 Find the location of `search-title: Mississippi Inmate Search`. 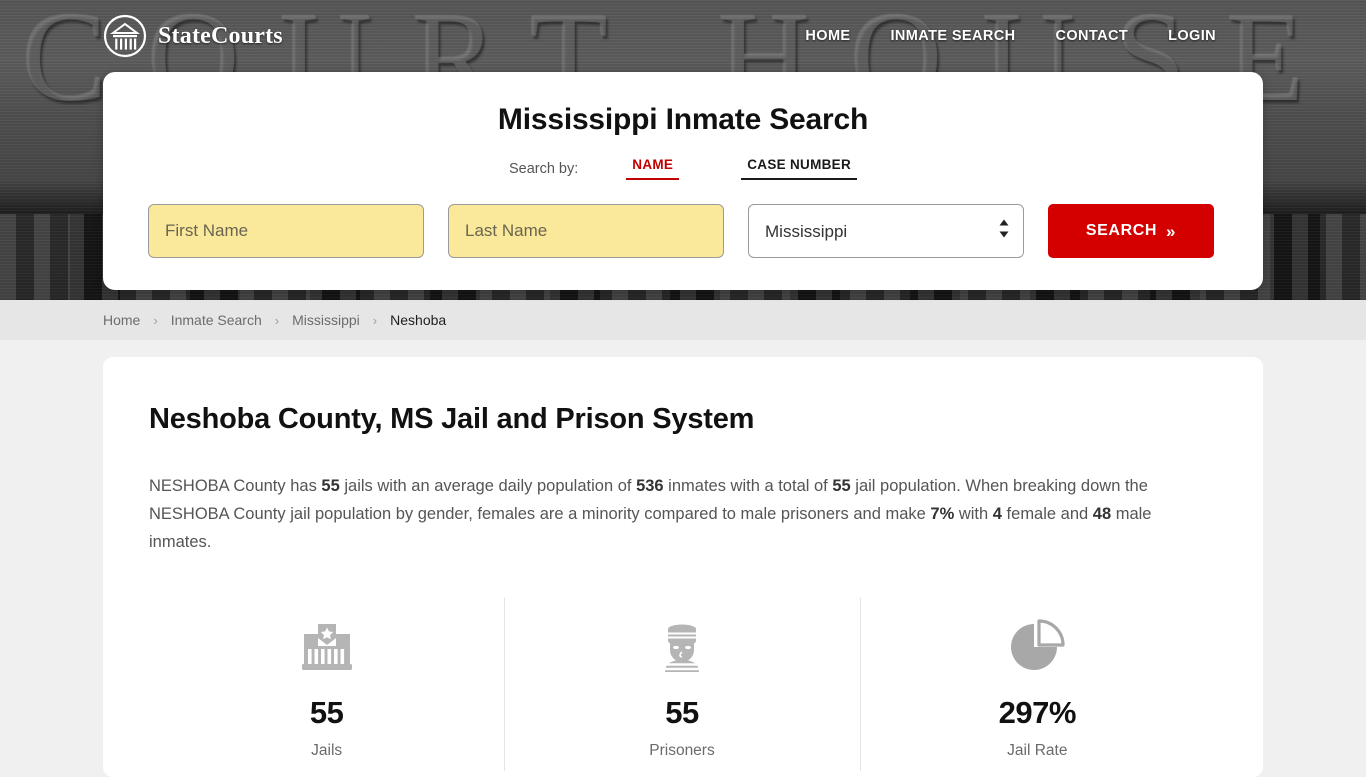

search-title: Mississippi Inmate Search is located at coordinates (683, 119).